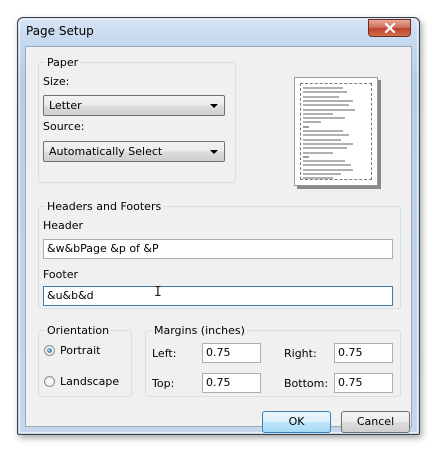 The height and width of the screenshot is (453, 439). What do you see at coordinates (60, 274) in the screenshot?
I see `footer-label: Footer` at bounding box center [60, 274].